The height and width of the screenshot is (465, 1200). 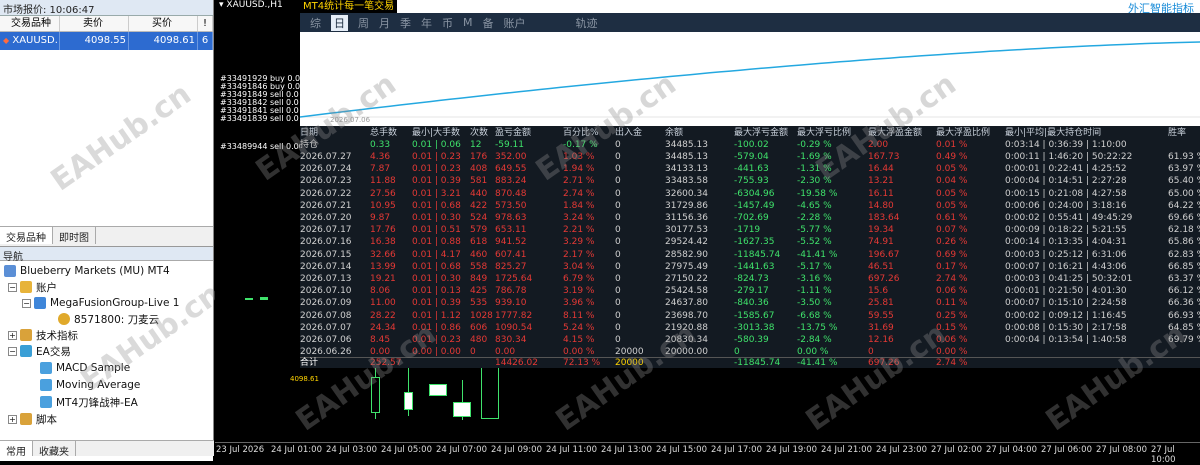 What do you see at coordinates (436, 279) in the screenshot?
I see `cell: 0.01 | 0.30` at bounding box center [436, 279].